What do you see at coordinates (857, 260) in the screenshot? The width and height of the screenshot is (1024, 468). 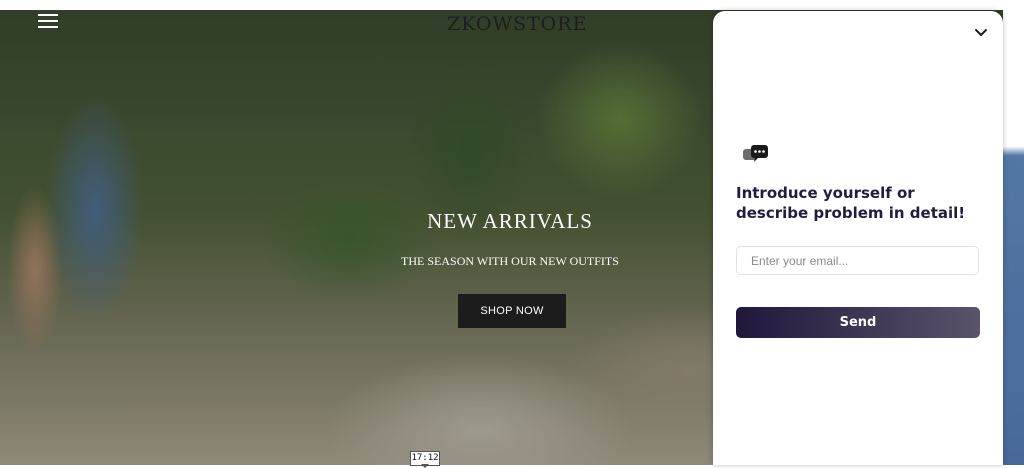 I see `email-input` at bounding box center [857, 260].